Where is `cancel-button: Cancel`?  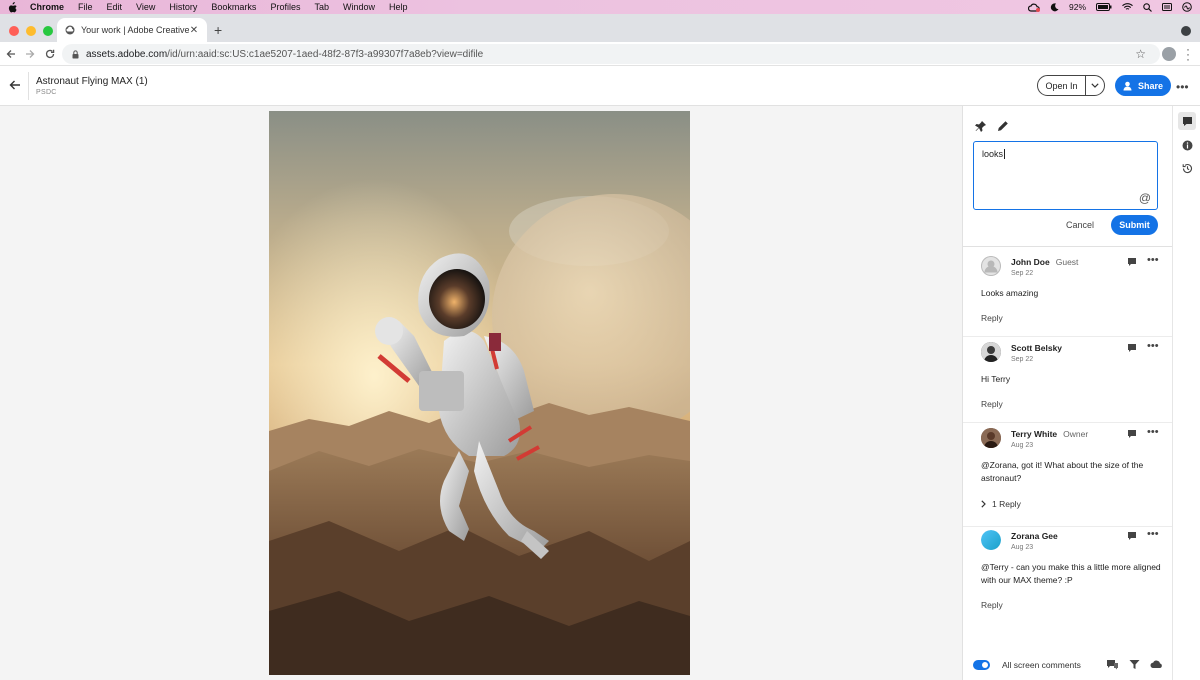 cancel-button: Cancel is located at coordinates (1080, 225).